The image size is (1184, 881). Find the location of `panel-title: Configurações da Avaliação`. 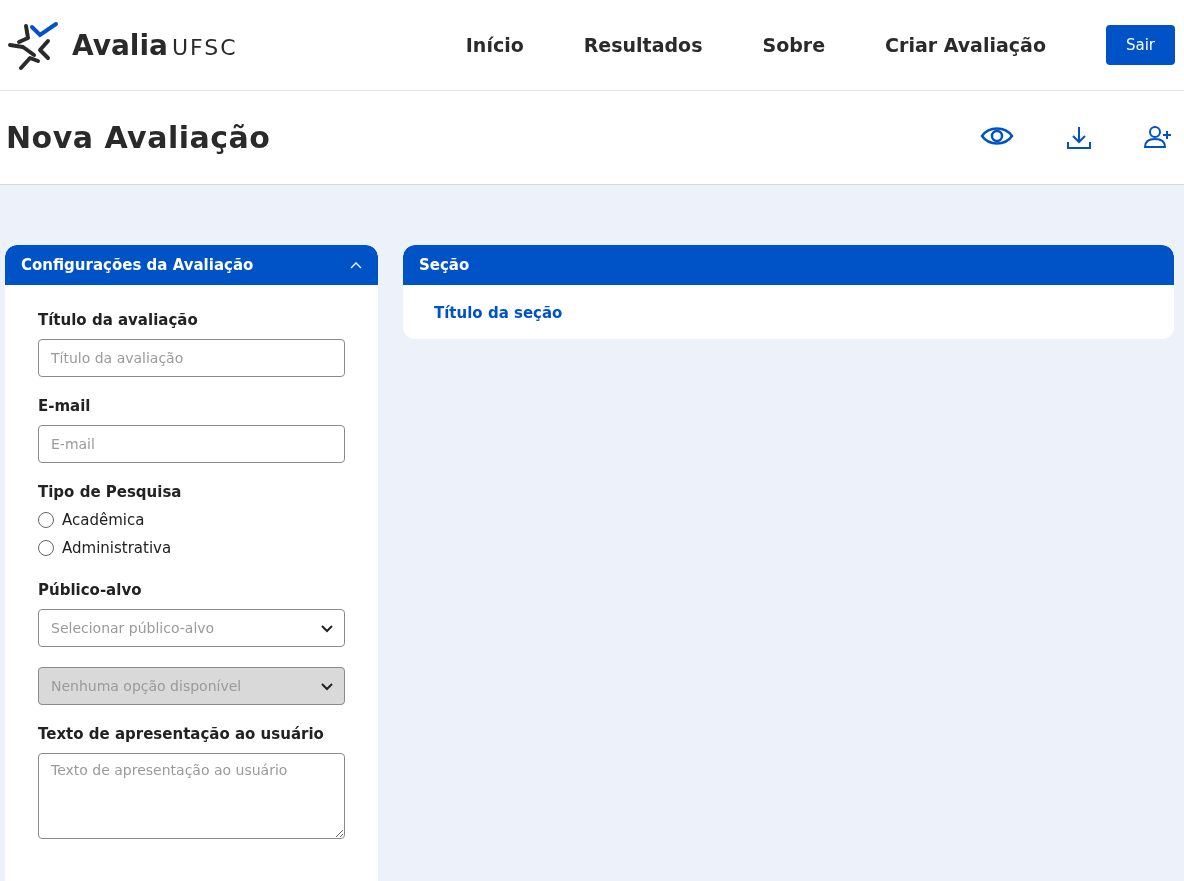

panel-title: Configurações da Avaliação is located at coordinates (137, 265).